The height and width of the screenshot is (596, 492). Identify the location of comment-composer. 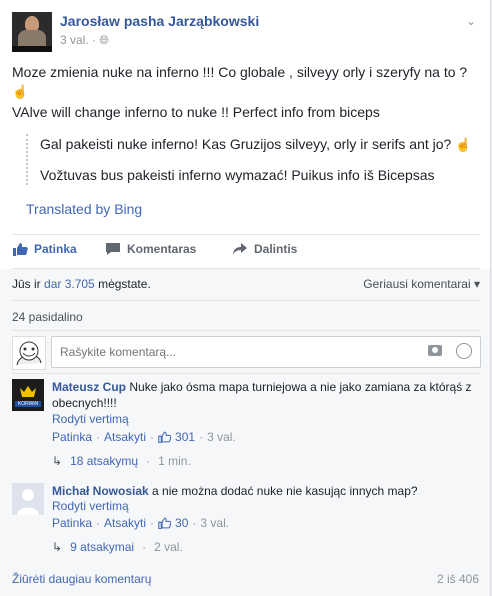
(266, 352).